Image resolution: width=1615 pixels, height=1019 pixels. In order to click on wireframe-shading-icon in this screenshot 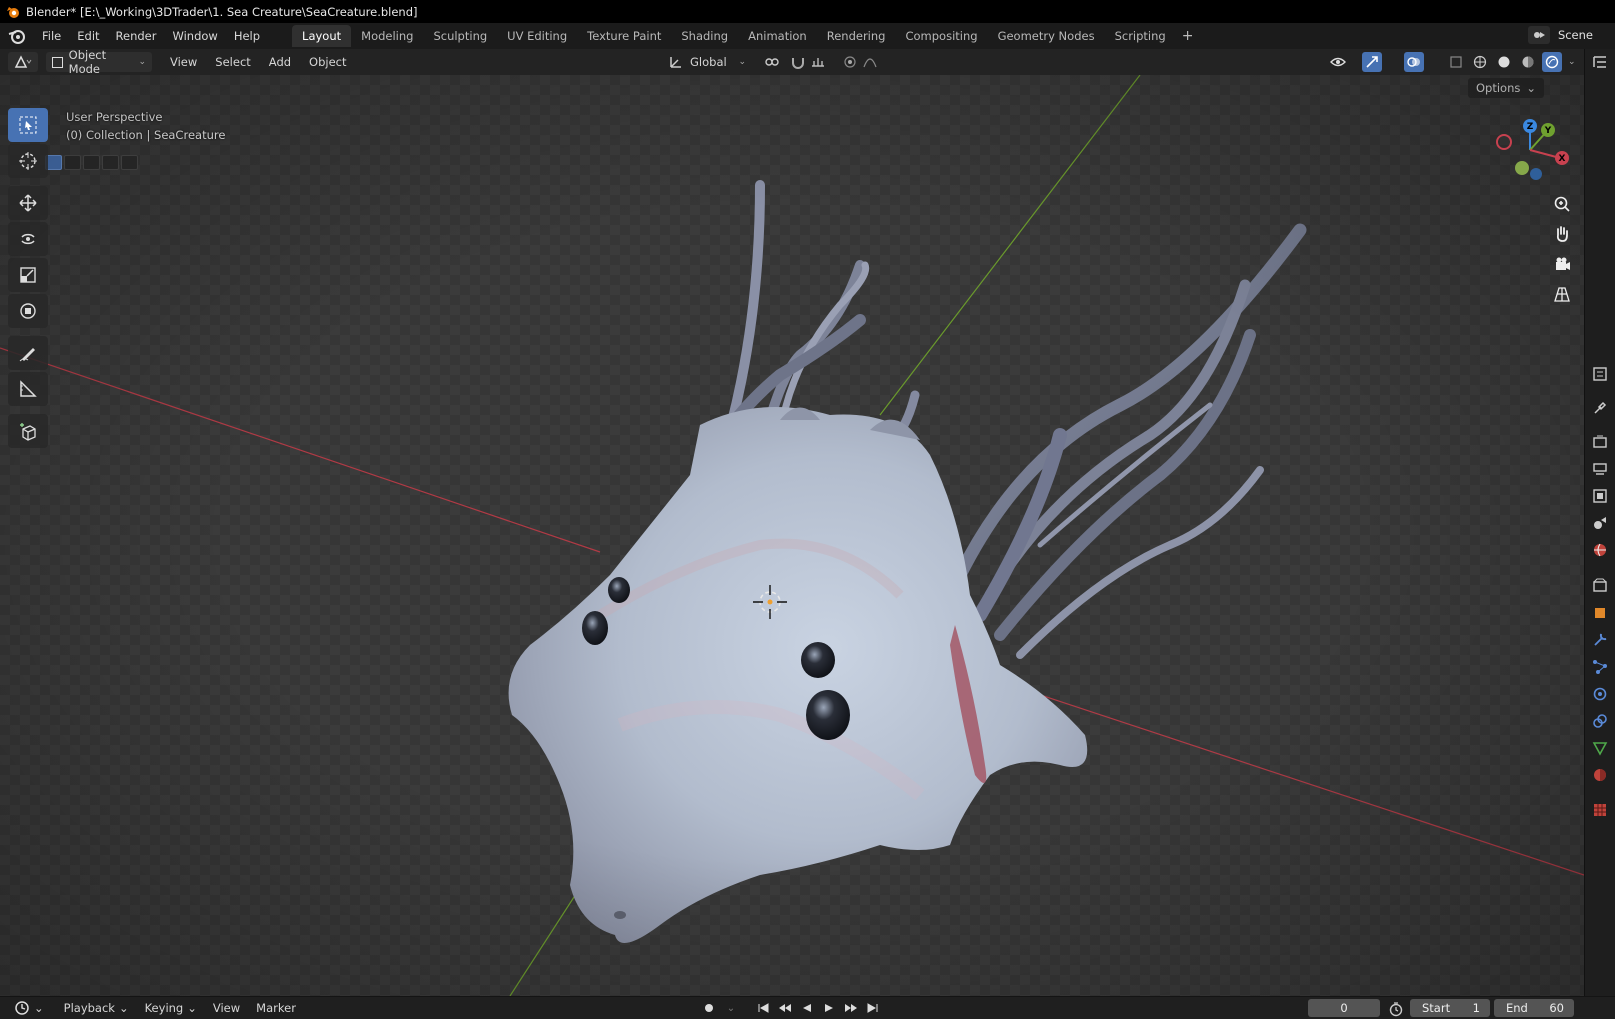, I will do `click(1480, 62)`.